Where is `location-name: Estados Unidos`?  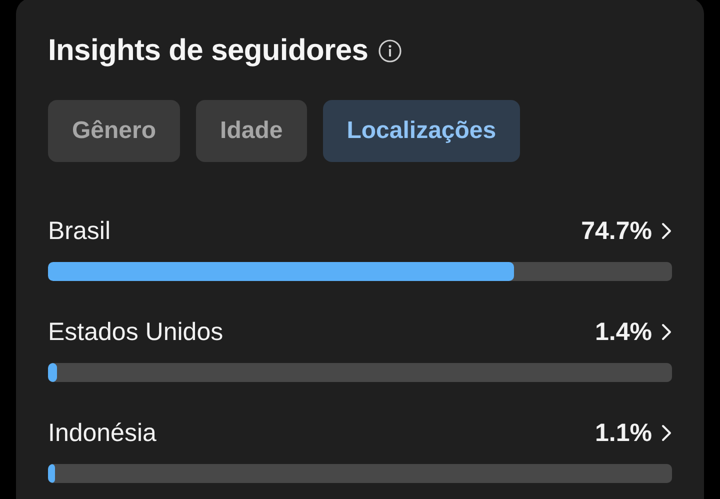
location-name: Estados Unidos is located at coordinates (136, 332).